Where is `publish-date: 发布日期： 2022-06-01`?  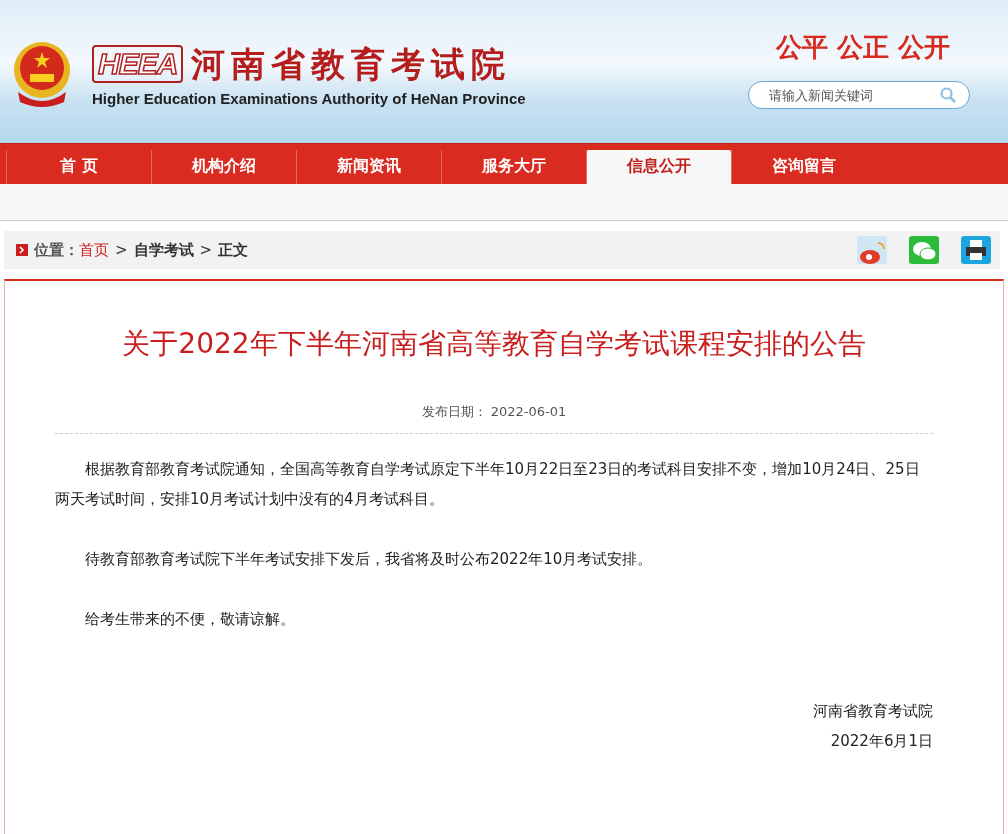 publish-date: 发布日期： 2022-06-01 is located at coordinates (494, 418).